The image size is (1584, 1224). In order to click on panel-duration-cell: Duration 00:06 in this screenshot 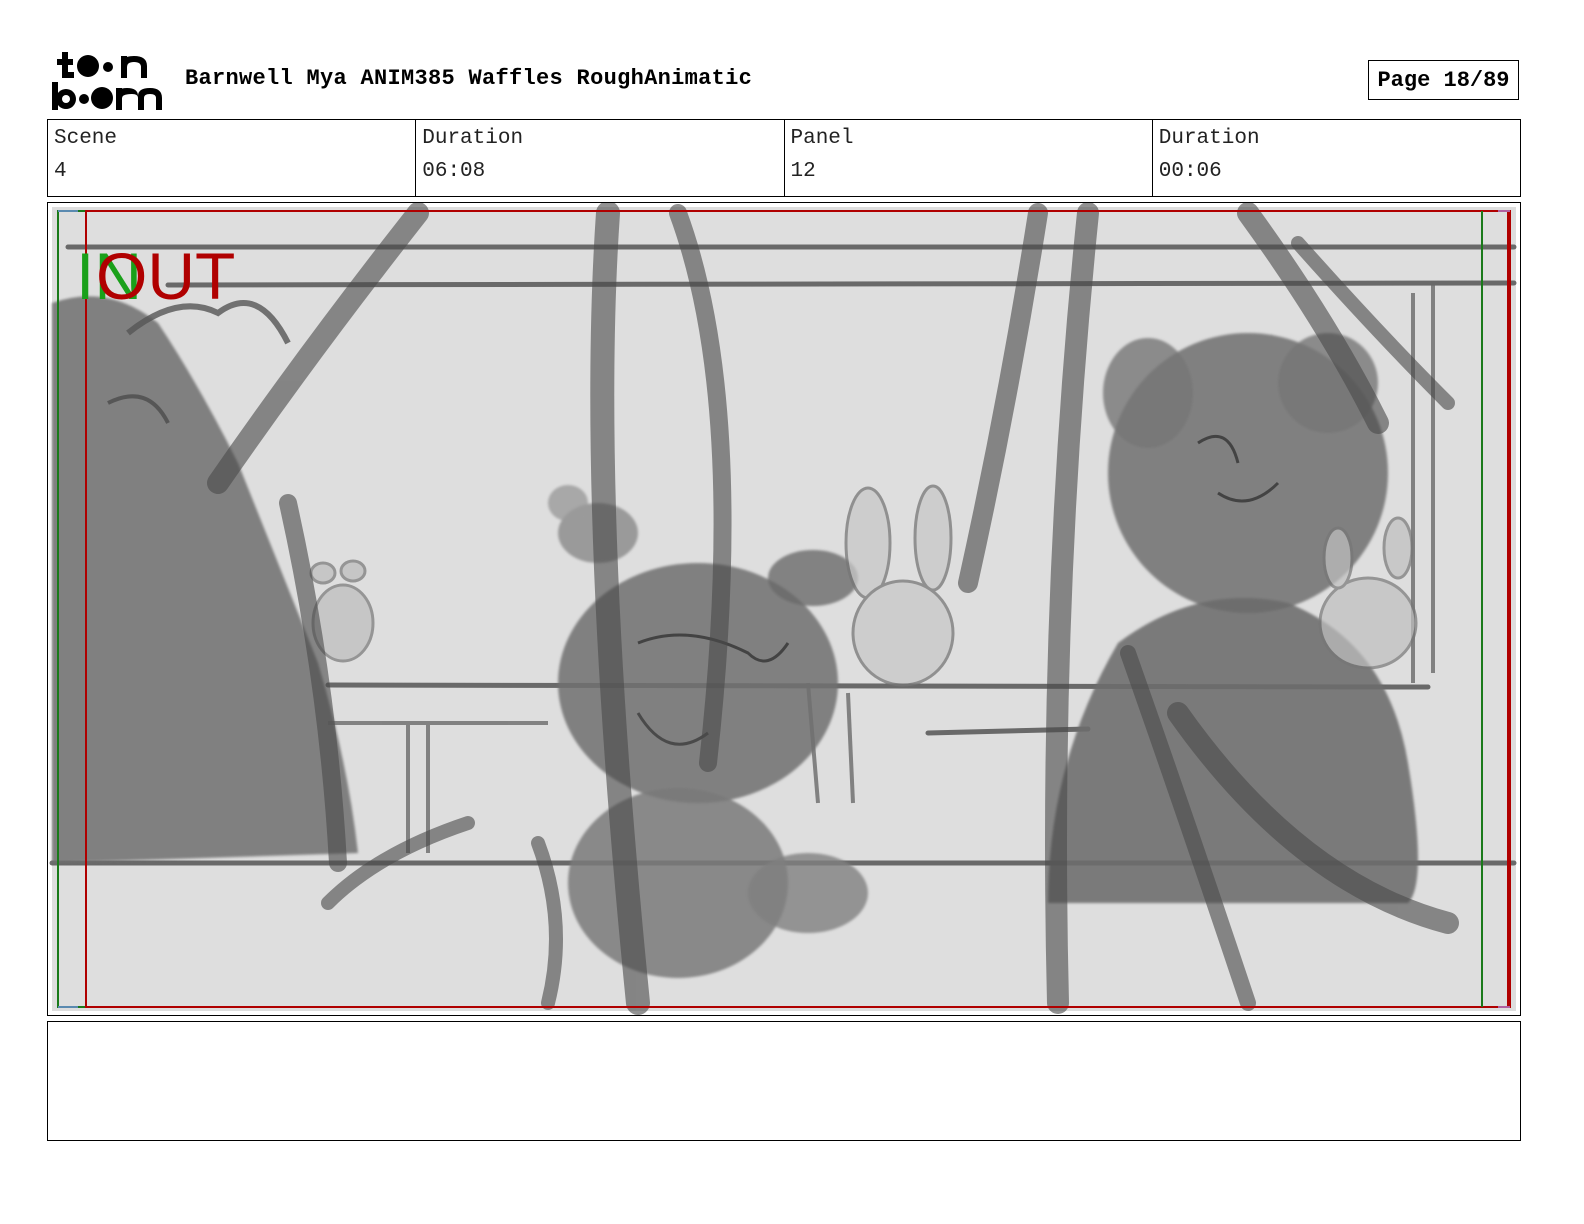, I will do `click(1336, 158)`.